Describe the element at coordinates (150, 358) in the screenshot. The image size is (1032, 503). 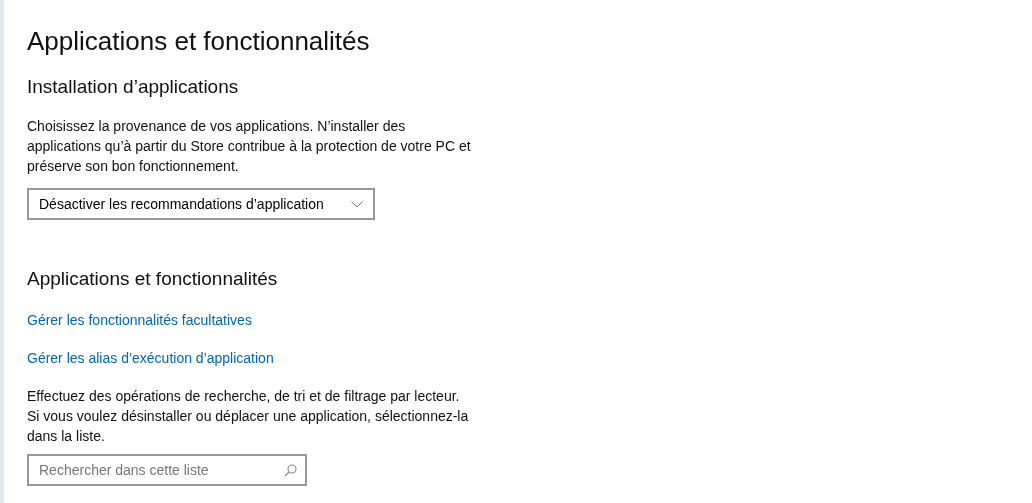
I see `settings-link: Gérer les alias d’exécution d’application` at that location.